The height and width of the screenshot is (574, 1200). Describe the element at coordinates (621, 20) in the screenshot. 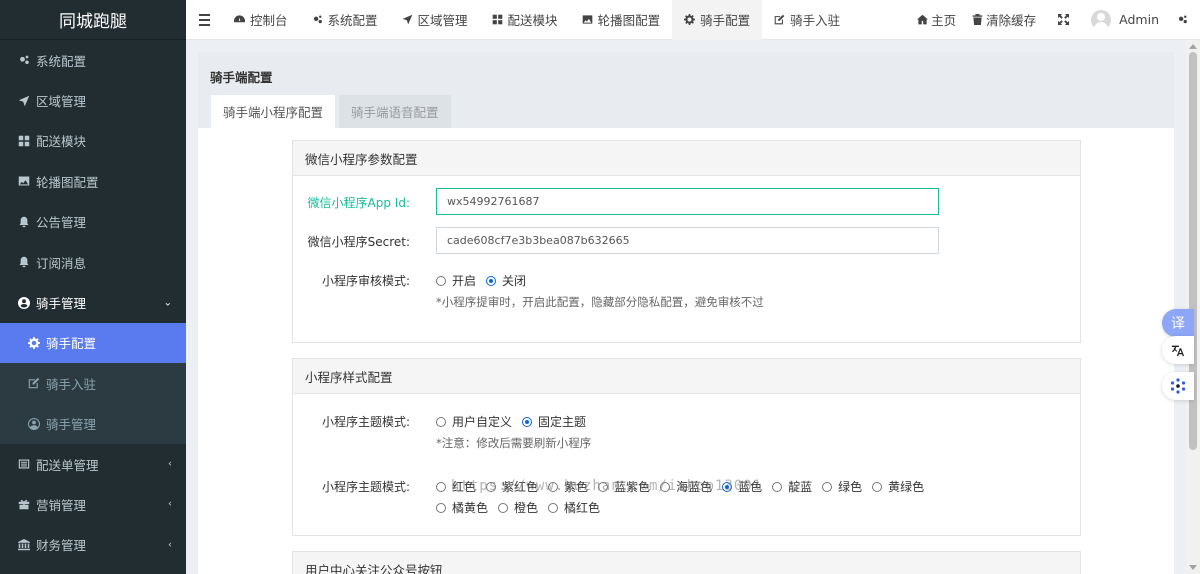

I see `tab-carousel: 轮播图配置` at that location.